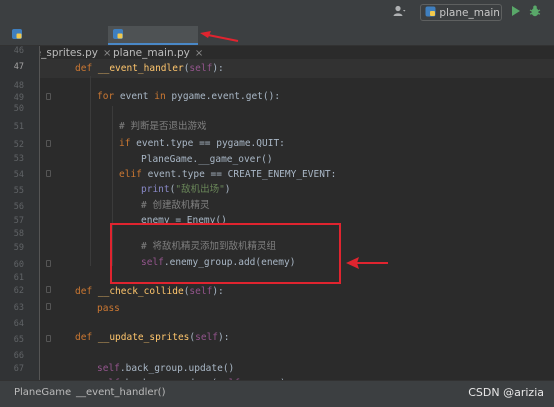  What do you see at coordinates (18, 51) in the screenshot?
I see `line-number: 46` at bounding box center [18, 51].